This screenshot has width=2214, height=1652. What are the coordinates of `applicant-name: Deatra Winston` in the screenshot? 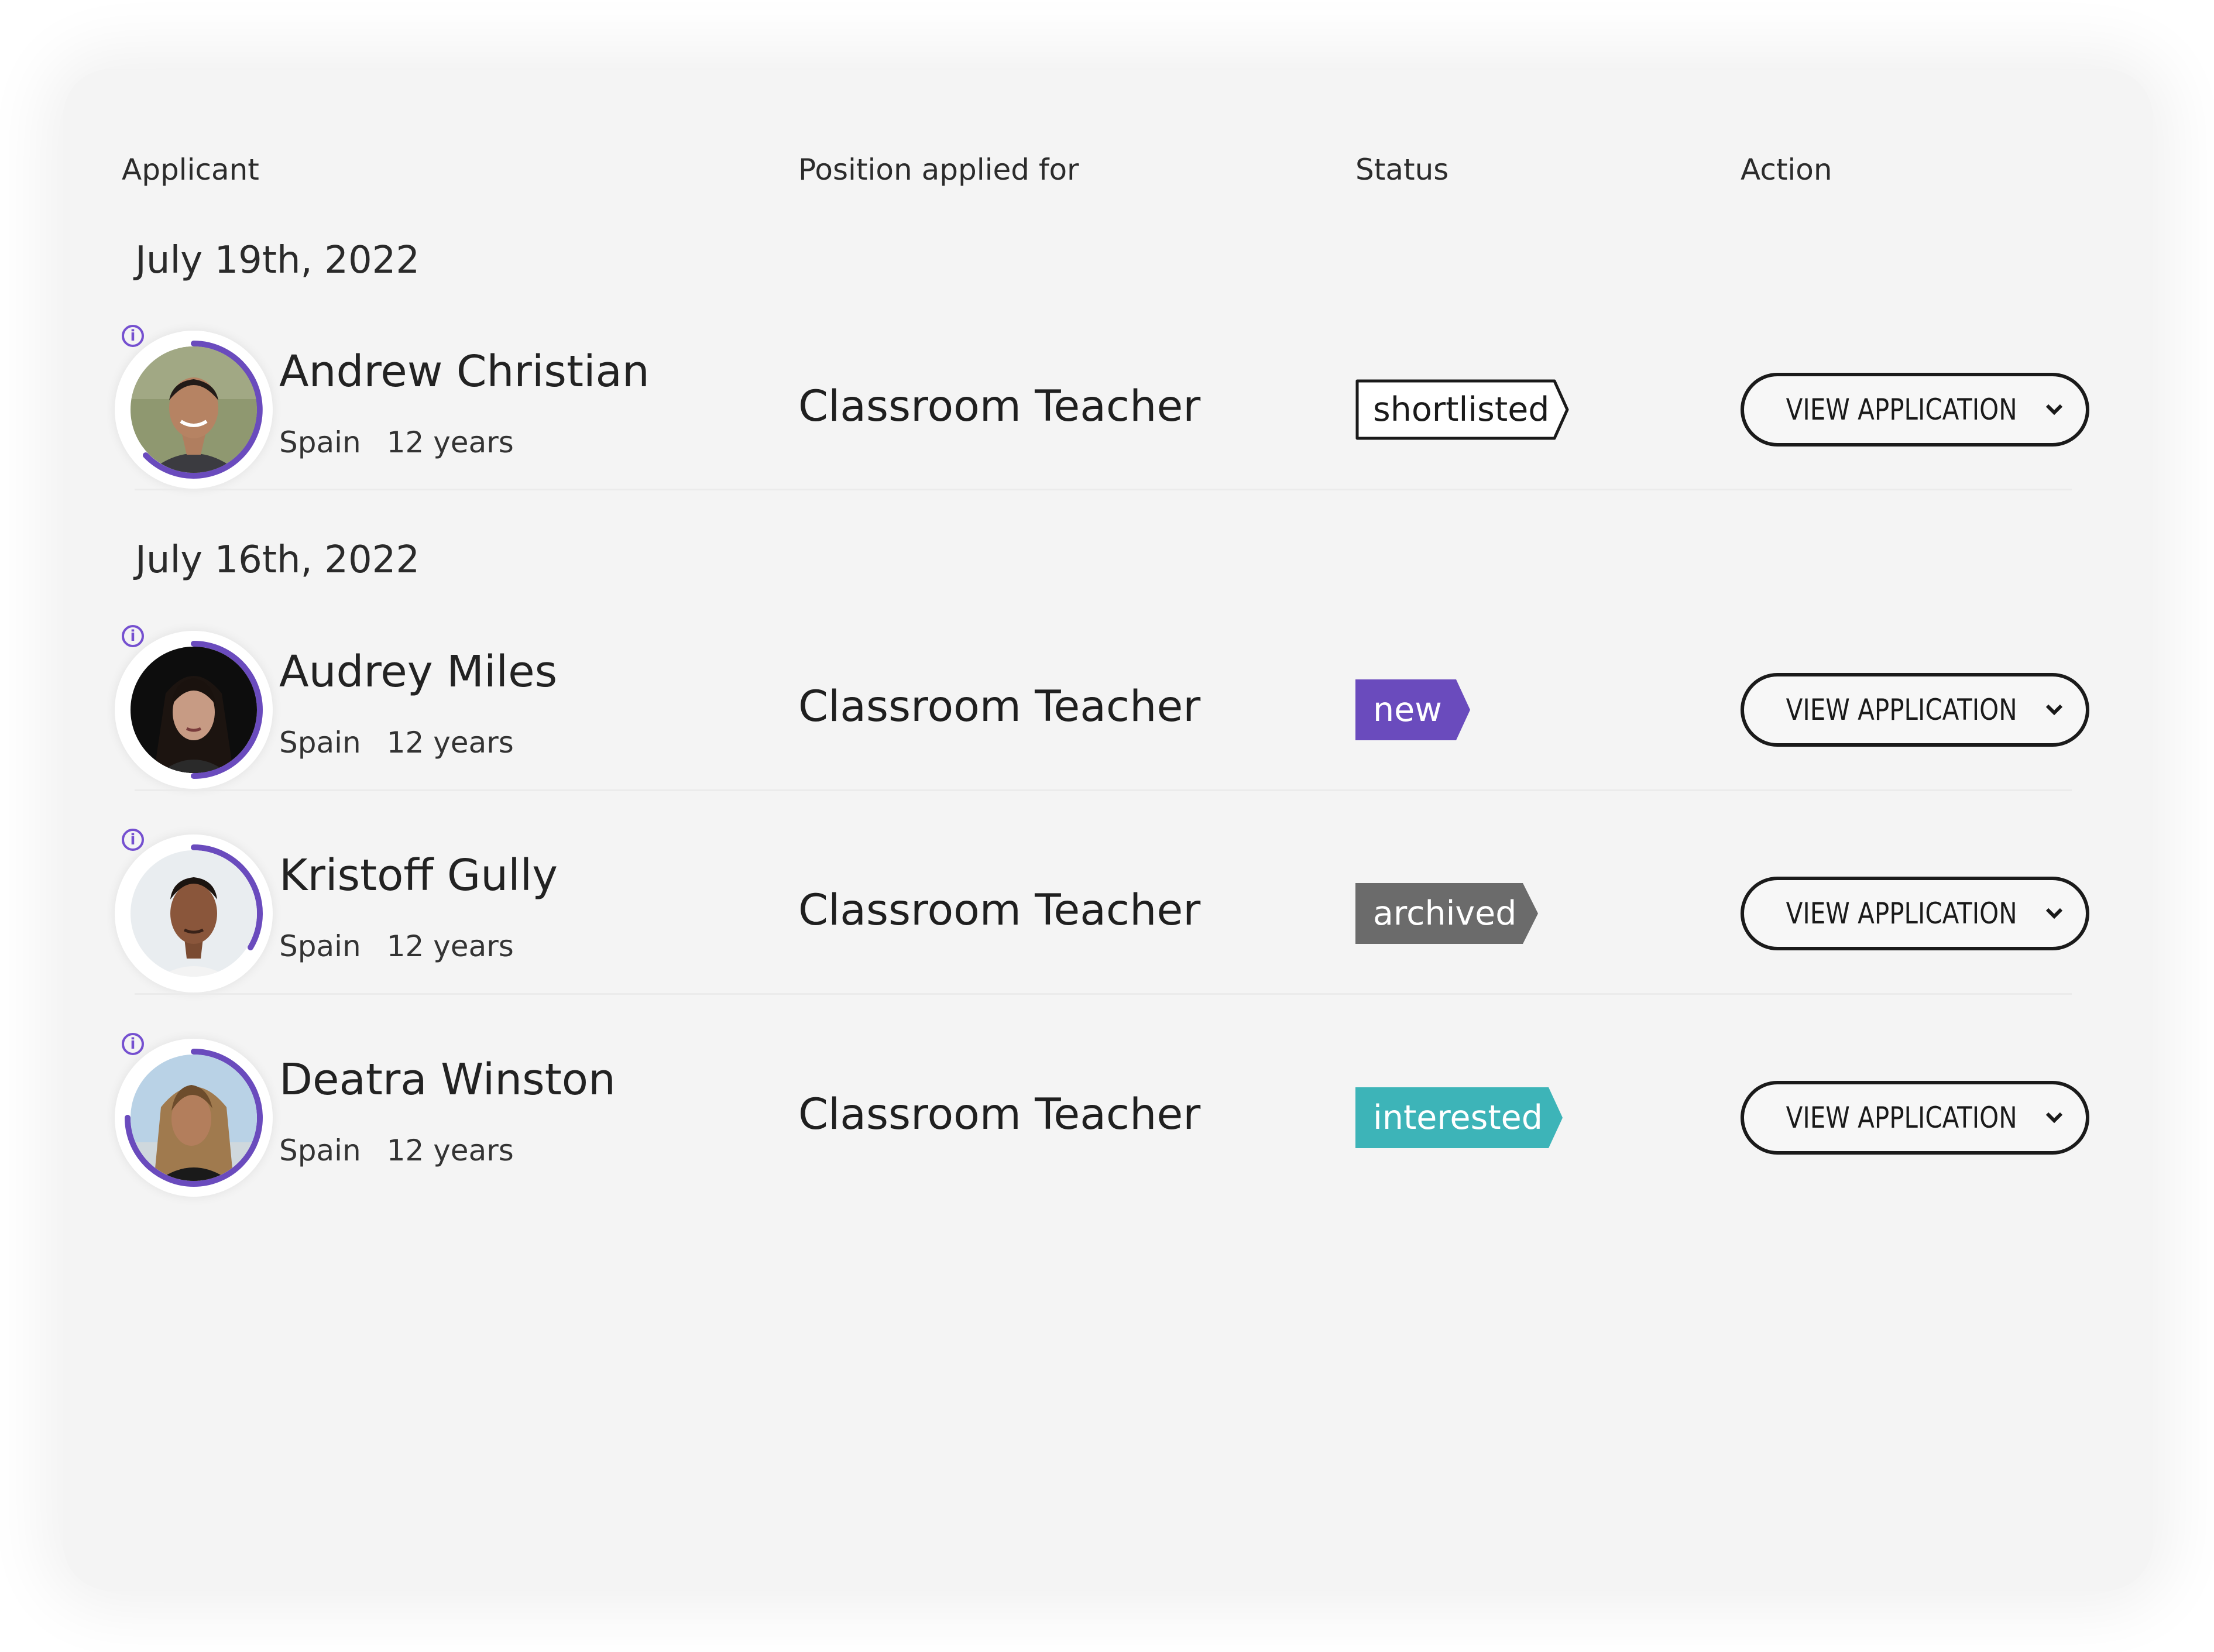 It's located at (447, 1079).